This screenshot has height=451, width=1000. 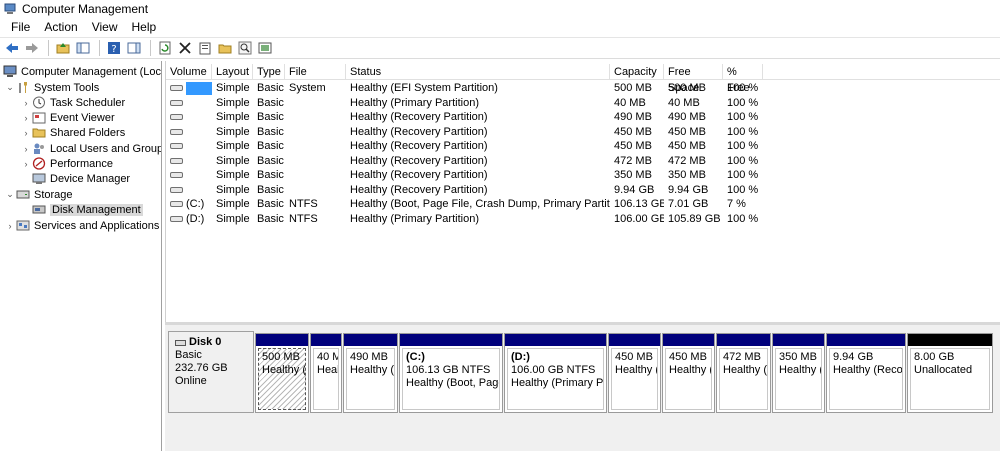 What do you see at coordinates (315, 79) in the screenshot?
I see `column-header-file-system: File System` at bounding box center [315, 79].